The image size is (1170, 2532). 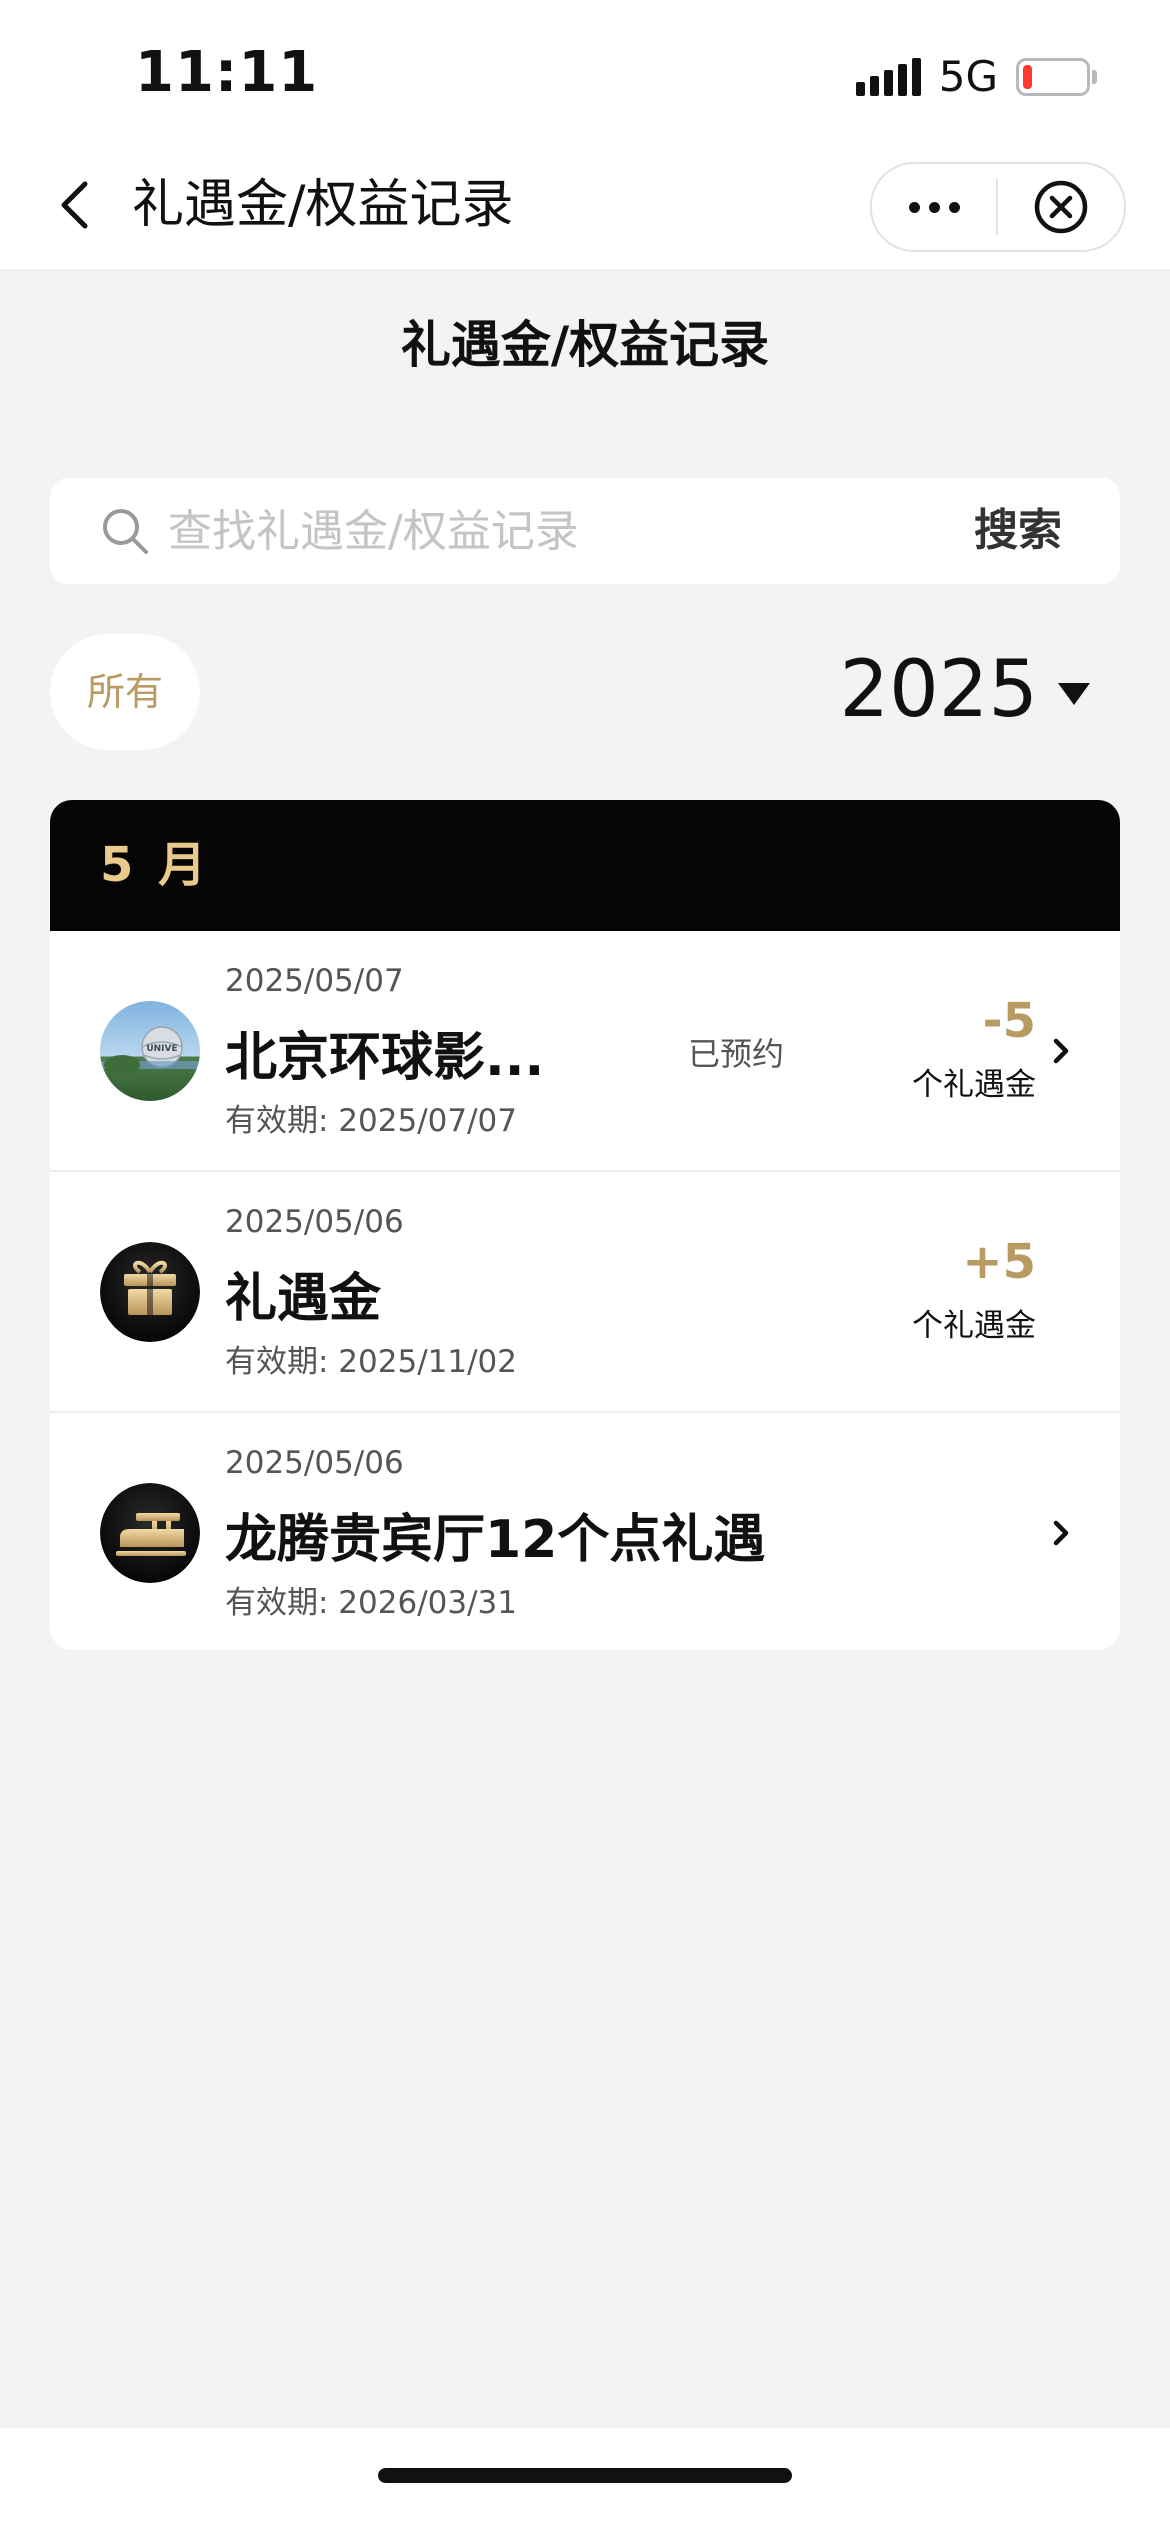 I want to click on status-indicators: 5G, so click(x=976, y=76).